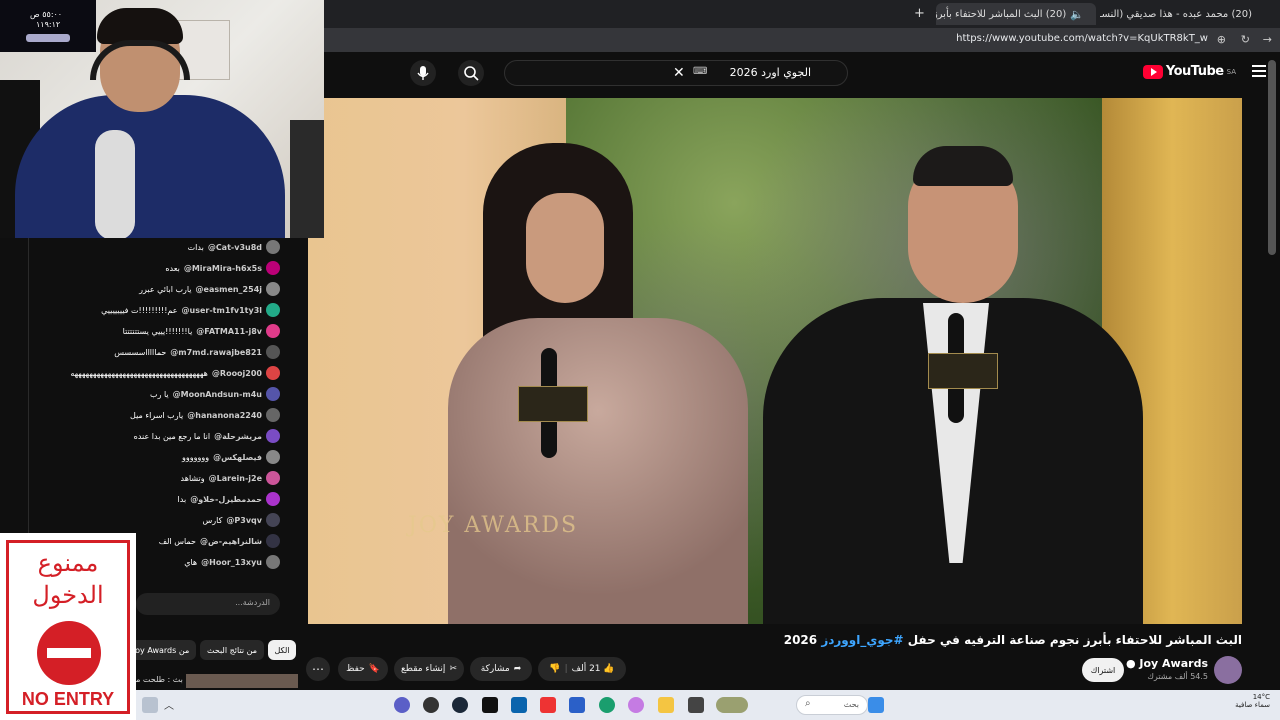 Image resolution: width=1280 pixels, height=720 pixels. I want to click on chip-all: الكل, so click(282, 650).